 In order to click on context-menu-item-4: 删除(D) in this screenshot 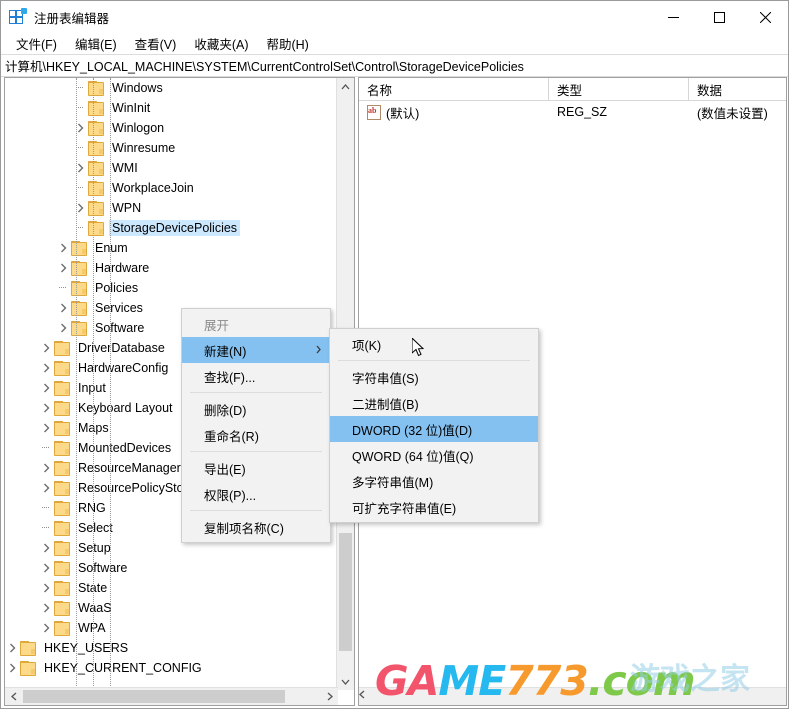, I will do `click(256, 409)`.